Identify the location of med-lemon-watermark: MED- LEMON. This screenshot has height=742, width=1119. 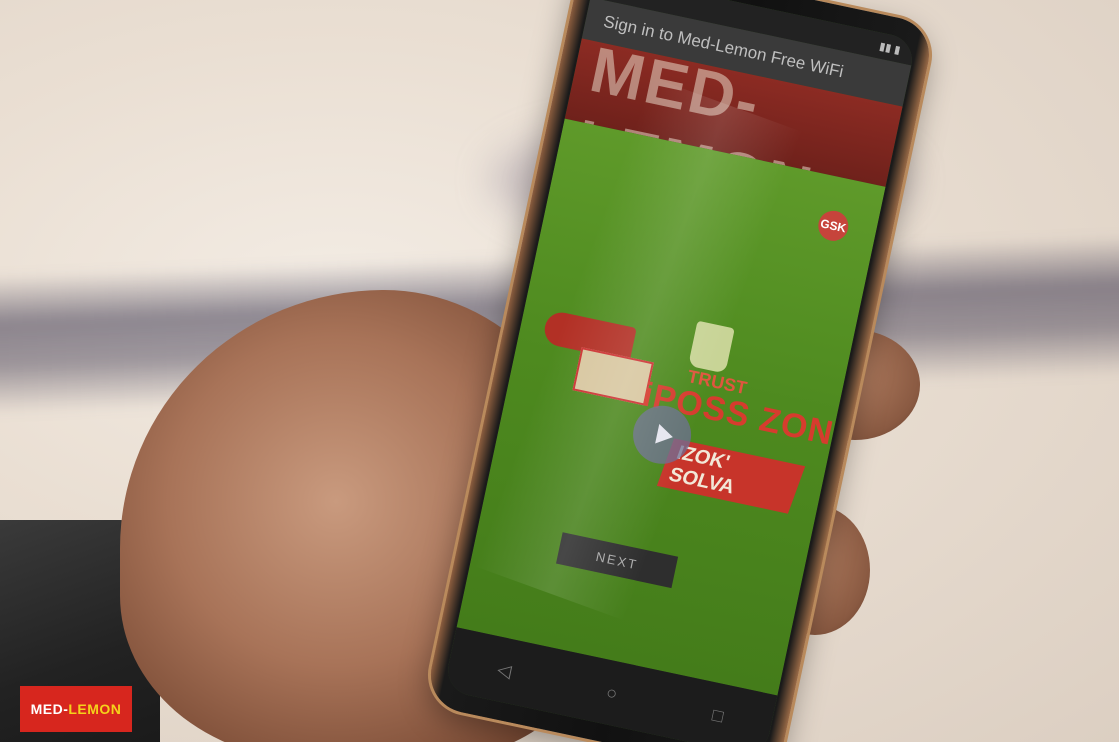
(76, 709).